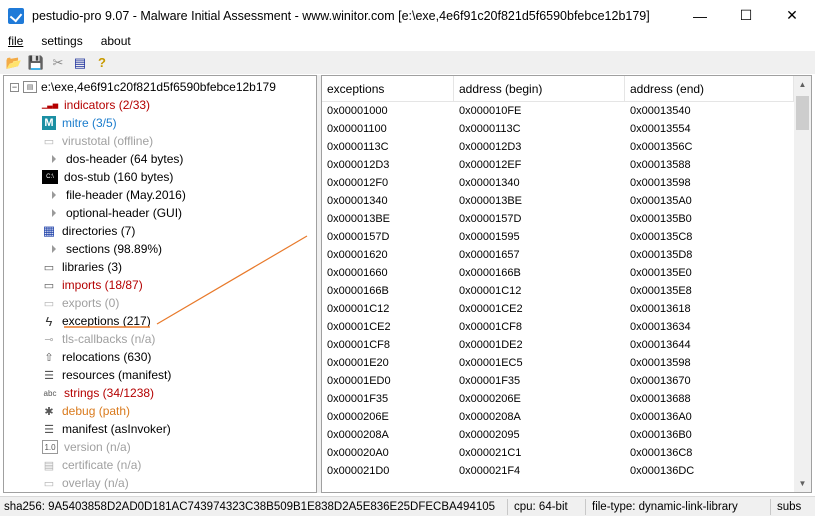  What do you see at coordinates (491, 309) in the screenshot?
I see `cell-address-begin: 0x00001CE2` at bounding box center [491, 309].